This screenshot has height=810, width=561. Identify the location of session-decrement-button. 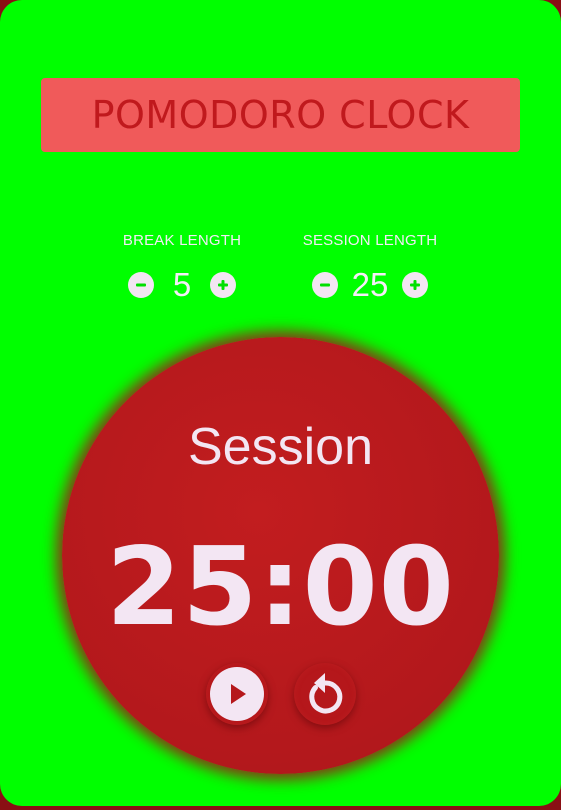
(324, 285).